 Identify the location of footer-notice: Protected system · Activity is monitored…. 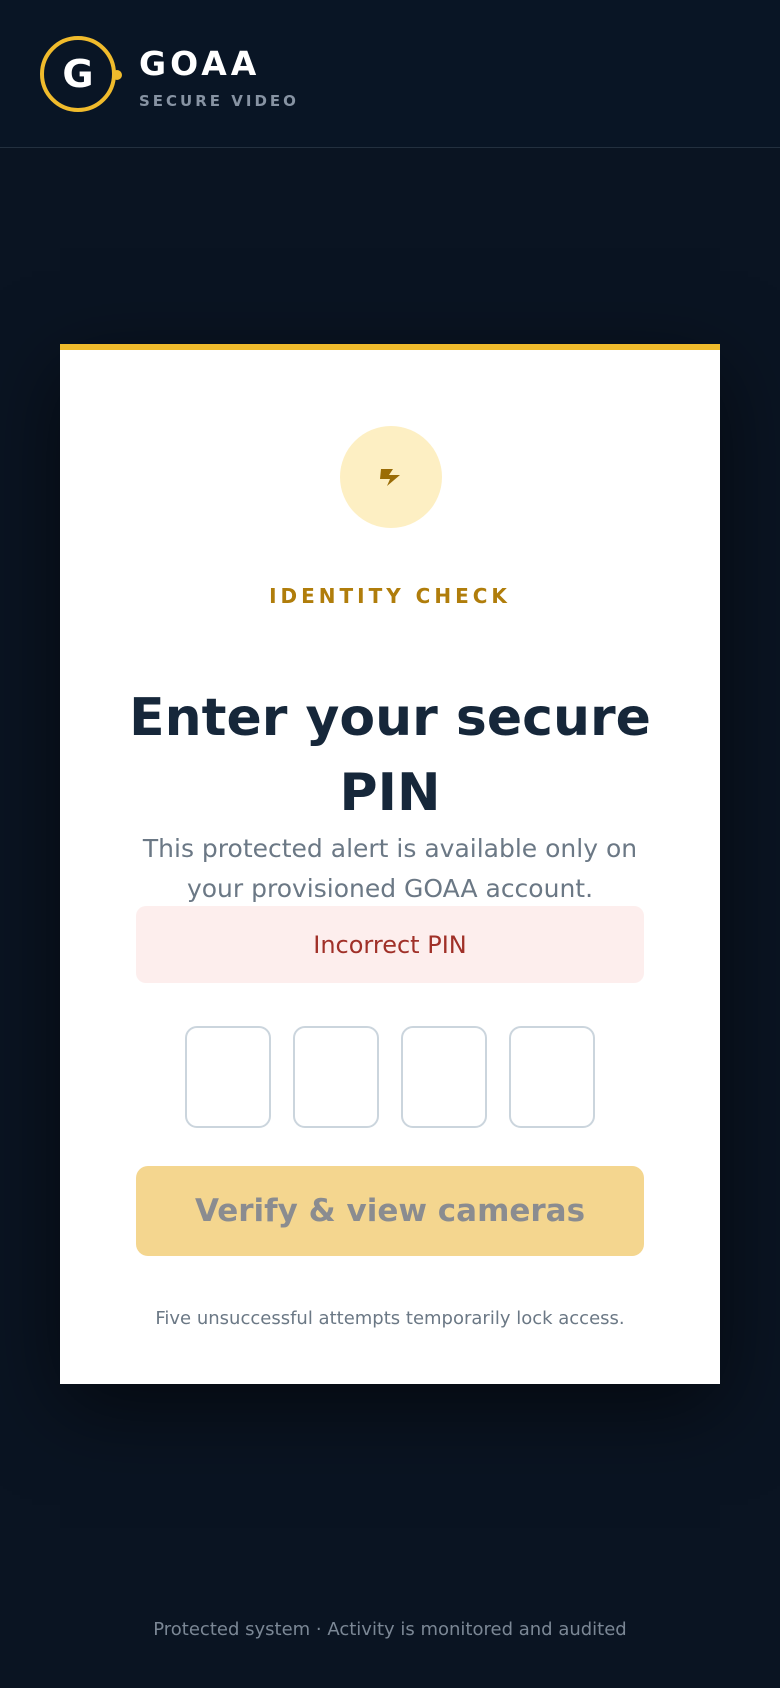
(390, 1629).